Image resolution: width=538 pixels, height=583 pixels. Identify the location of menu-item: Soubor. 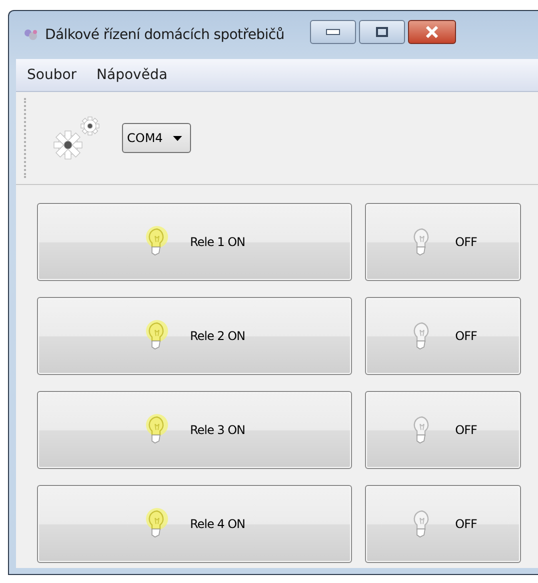
(52, 75).